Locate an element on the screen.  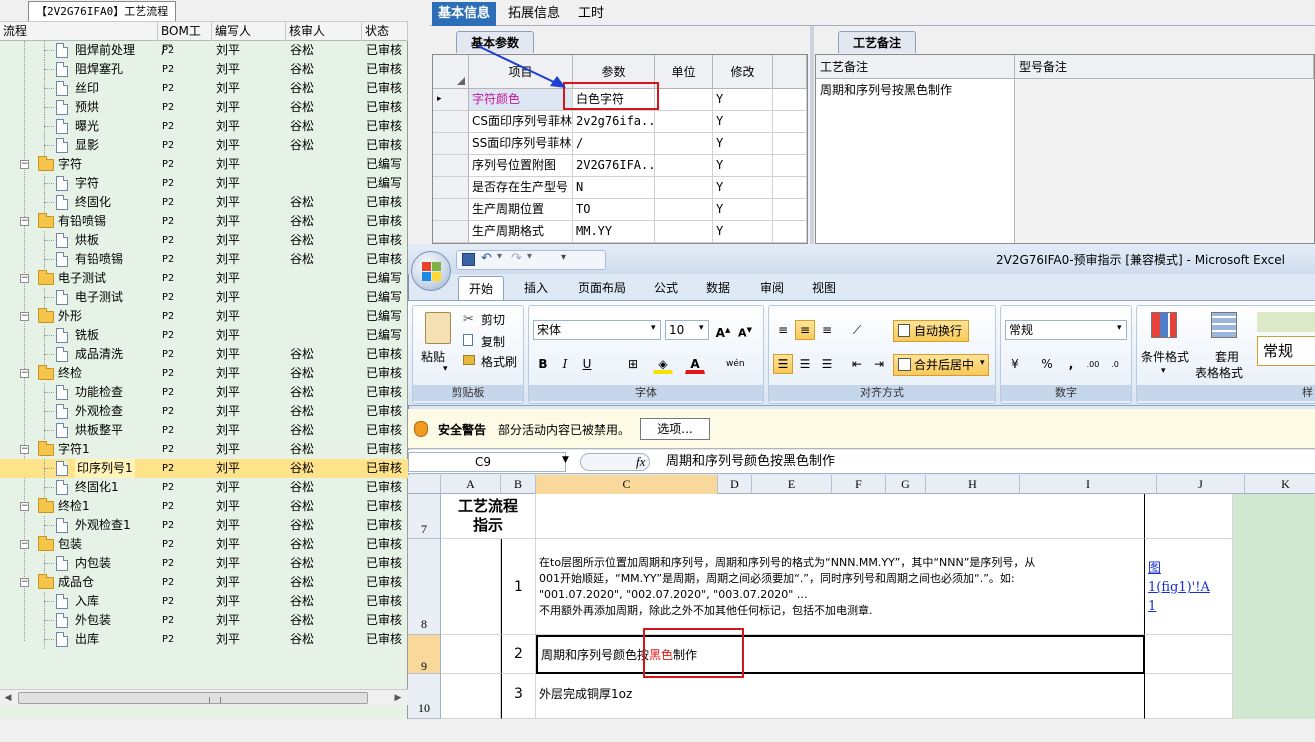
ribbon-tab-0: 开始 is located at coordinates (481, 288).